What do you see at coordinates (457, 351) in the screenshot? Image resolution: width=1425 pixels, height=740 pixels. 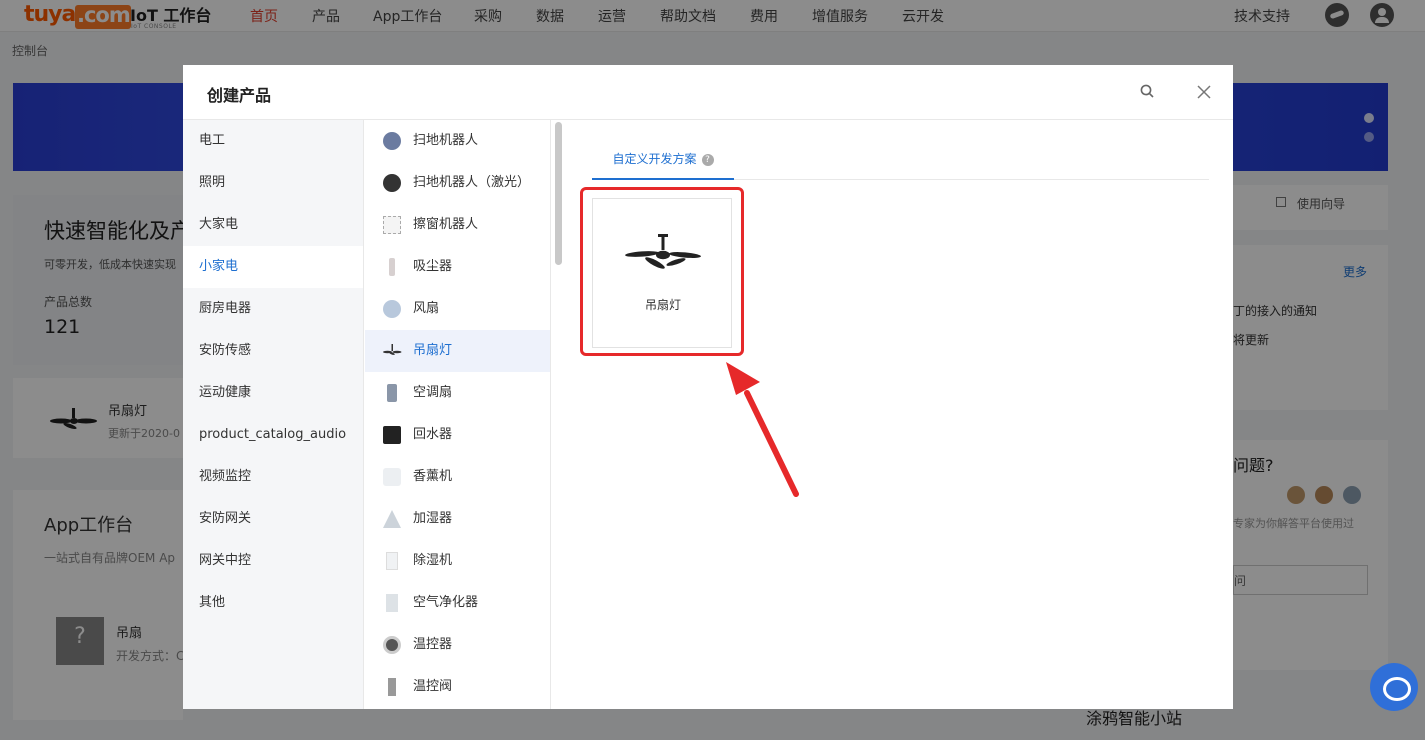 I see `subcategory-item-selected: 吊扇灯` at bounding box center [457, 351].